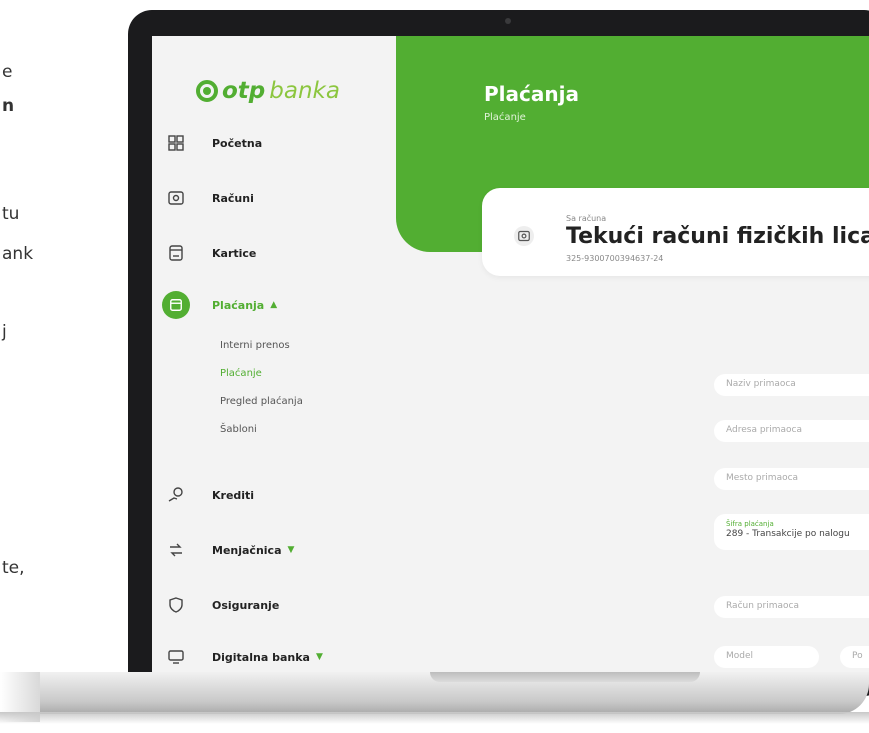 This screenshot has width=869, height=733. I want to click on exchange-icon, so click(176, 550).